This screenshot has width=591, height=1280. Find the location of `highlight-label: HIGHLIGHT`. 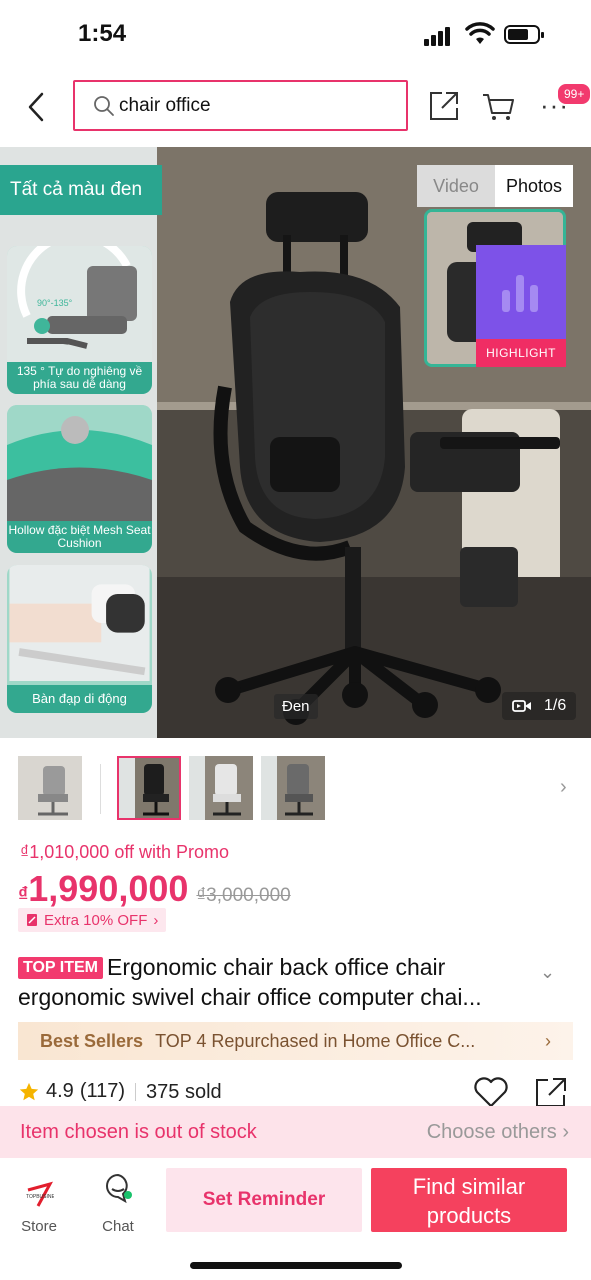

highlight-label: HIGHLIGHT is located at coordinates (521, 353).